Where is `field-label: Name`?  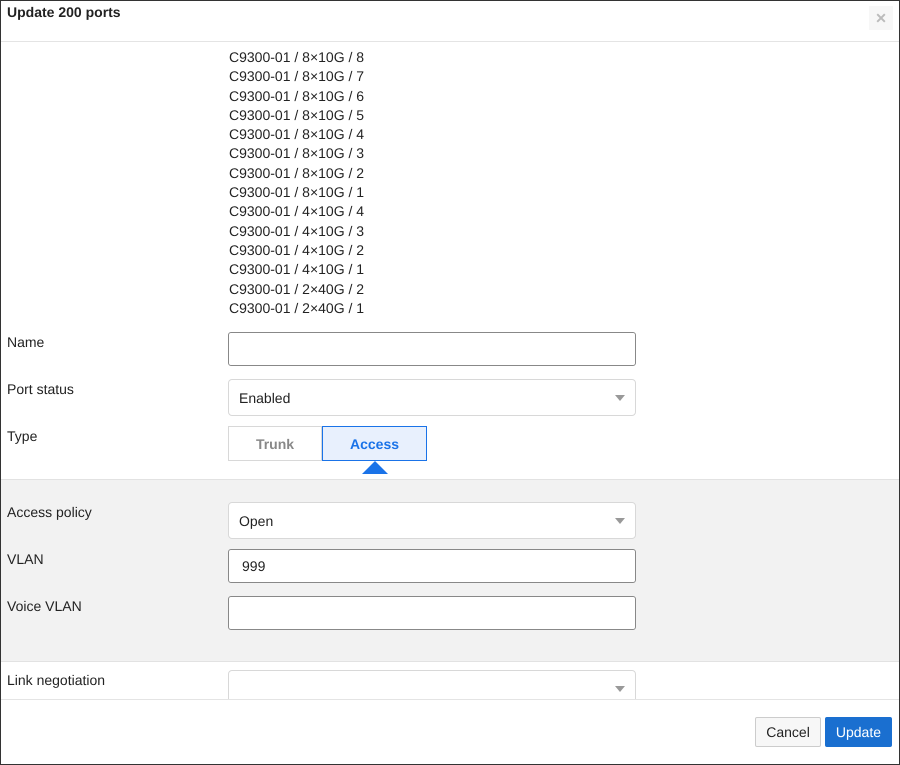
field-label: Name is located at coordinates (26, 341).